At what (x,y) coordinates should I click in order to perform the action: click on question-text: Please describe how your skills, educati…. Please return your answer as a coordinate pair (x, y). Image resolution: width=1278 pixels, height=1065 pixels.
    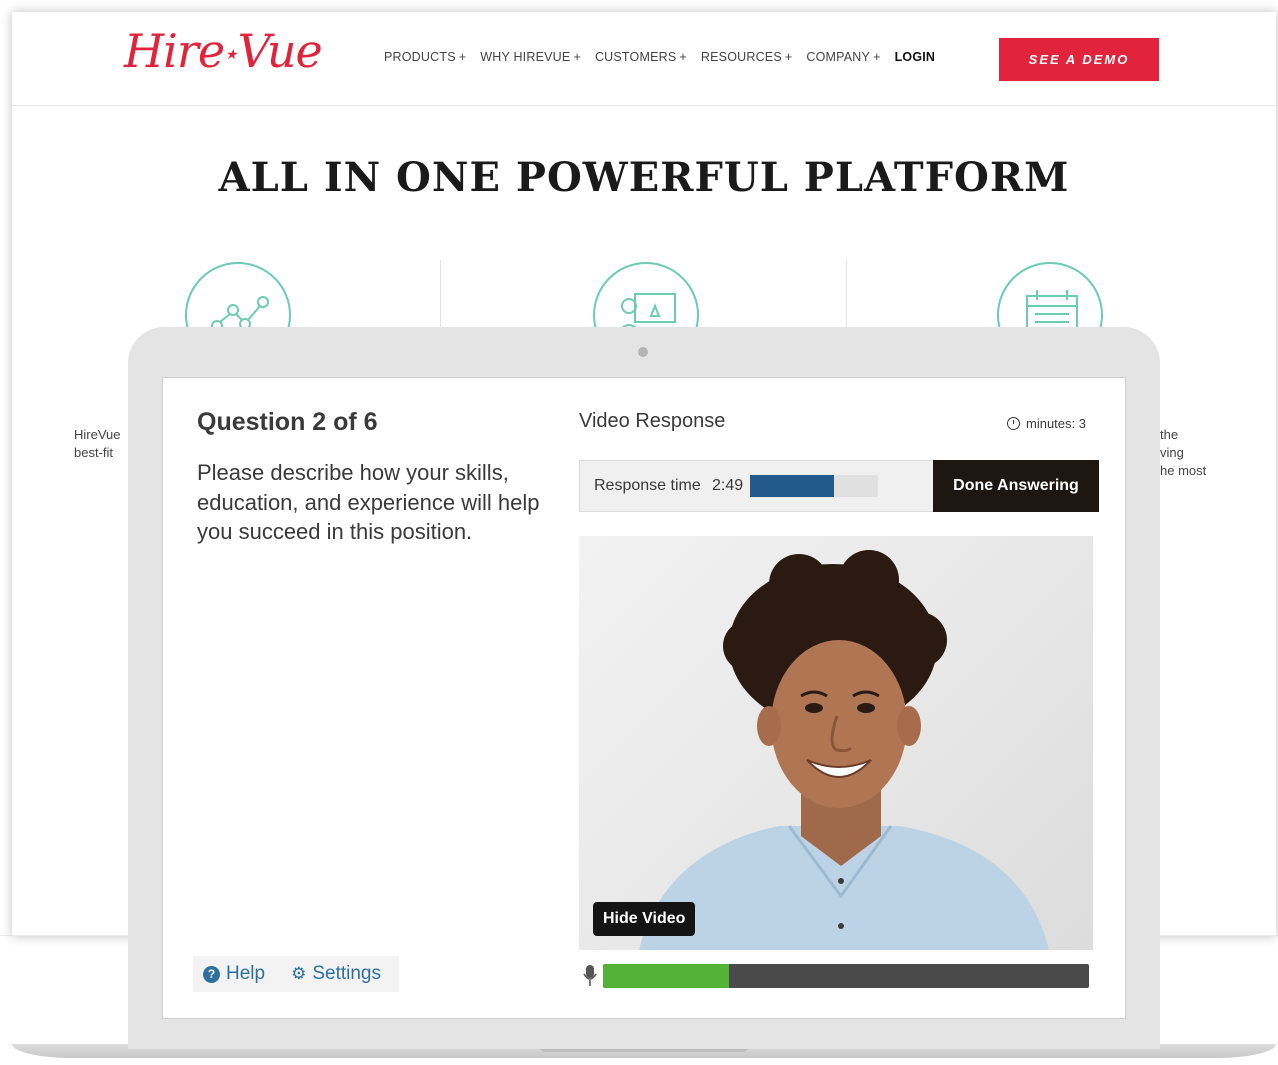
    Looking at the image, I should click on (368, 502).